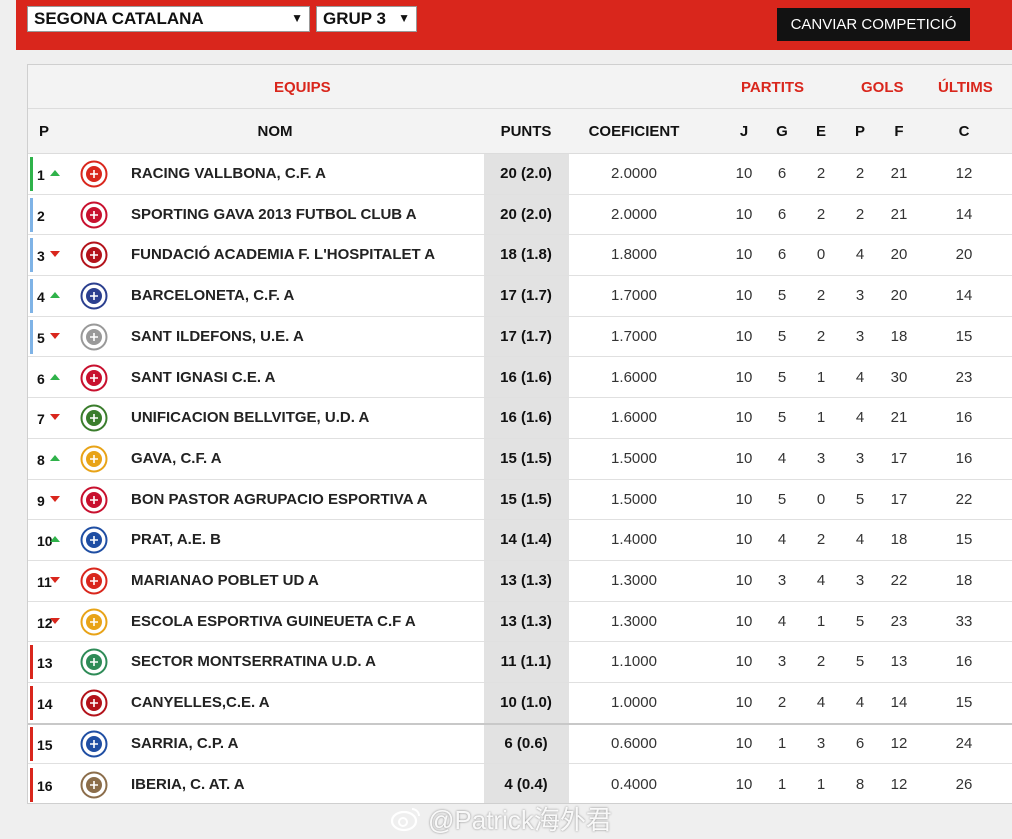 Image resolution: width=1012 pixels, height=839 pixels. I want to click on table-row: 10 PRAT, A.E. B 14 (1.4) 1.4000 10 4 2 4 18 15, so click(520, 540).